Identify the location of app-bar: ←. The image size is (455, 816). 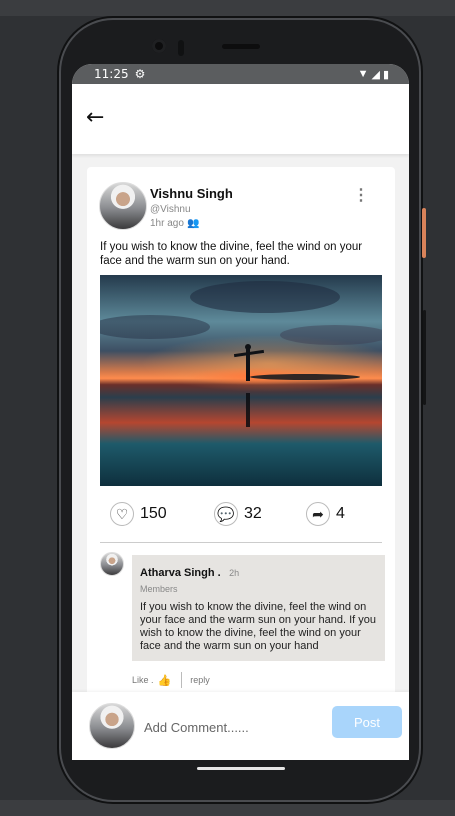
(240, 119).